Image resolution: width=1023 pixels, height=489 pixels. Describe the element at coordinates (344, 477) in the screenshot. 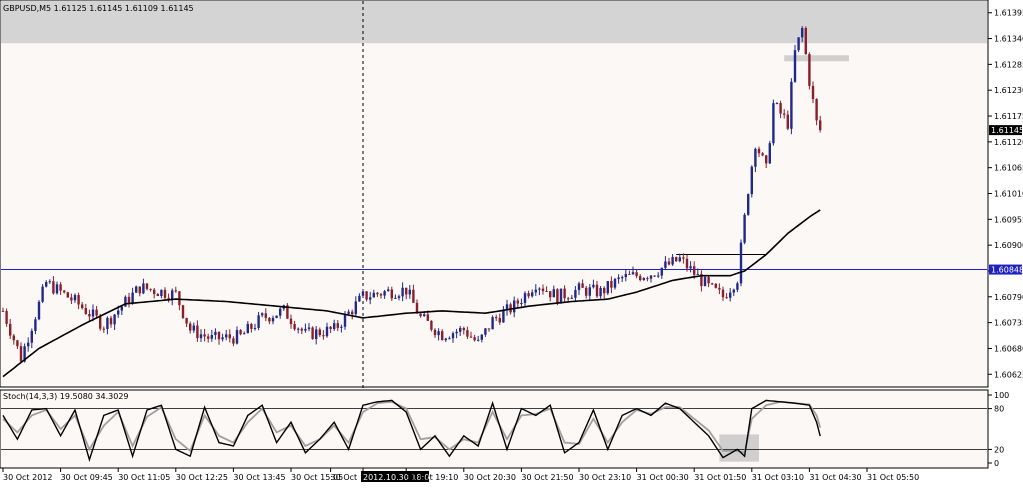

I see `time-tick-label: 30 Oct` at that location.